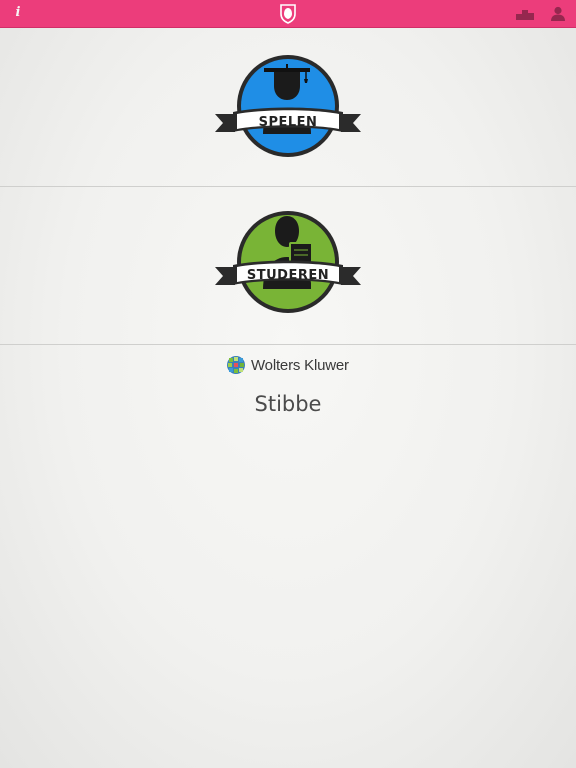 The height and width of the screenshot is (768, 576). Describe the element at coordinates (558, 13) in the screenshot. I see `person-icon` at that location.